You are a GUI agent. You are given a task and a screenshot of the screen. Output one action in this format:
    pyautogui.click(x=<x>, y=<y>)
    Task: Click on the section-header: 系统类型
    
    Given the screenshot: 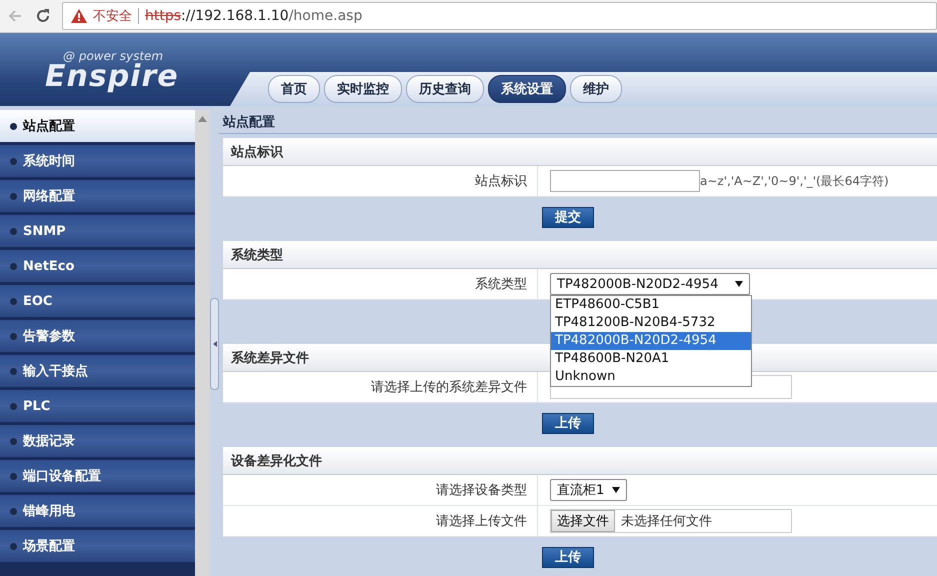 What is the action you would take?
    pyautogui.click(x=580, y=255)
    